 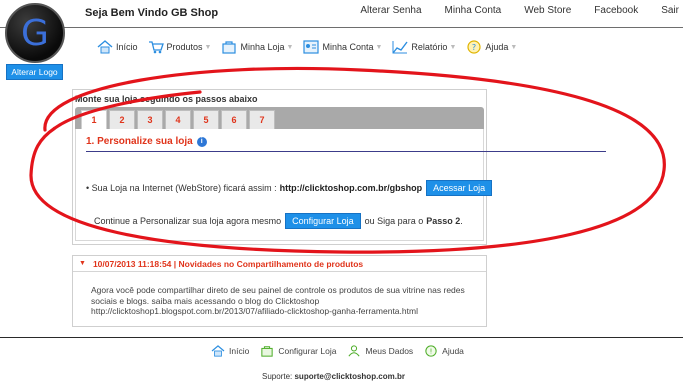 I want to click on menu-item-relatorio-label: Relatório, so click(x=429, y=47).